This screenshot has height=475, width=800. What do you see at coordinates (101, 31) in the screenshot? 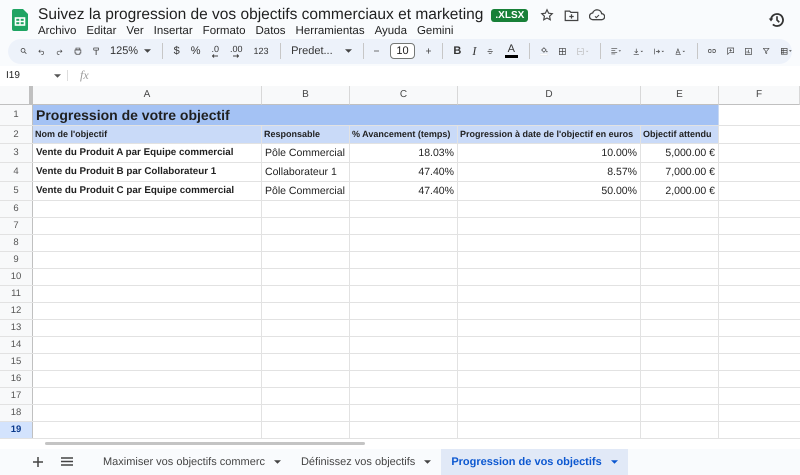
I see `menu-item: Editar` at bounding box center [101, 31].